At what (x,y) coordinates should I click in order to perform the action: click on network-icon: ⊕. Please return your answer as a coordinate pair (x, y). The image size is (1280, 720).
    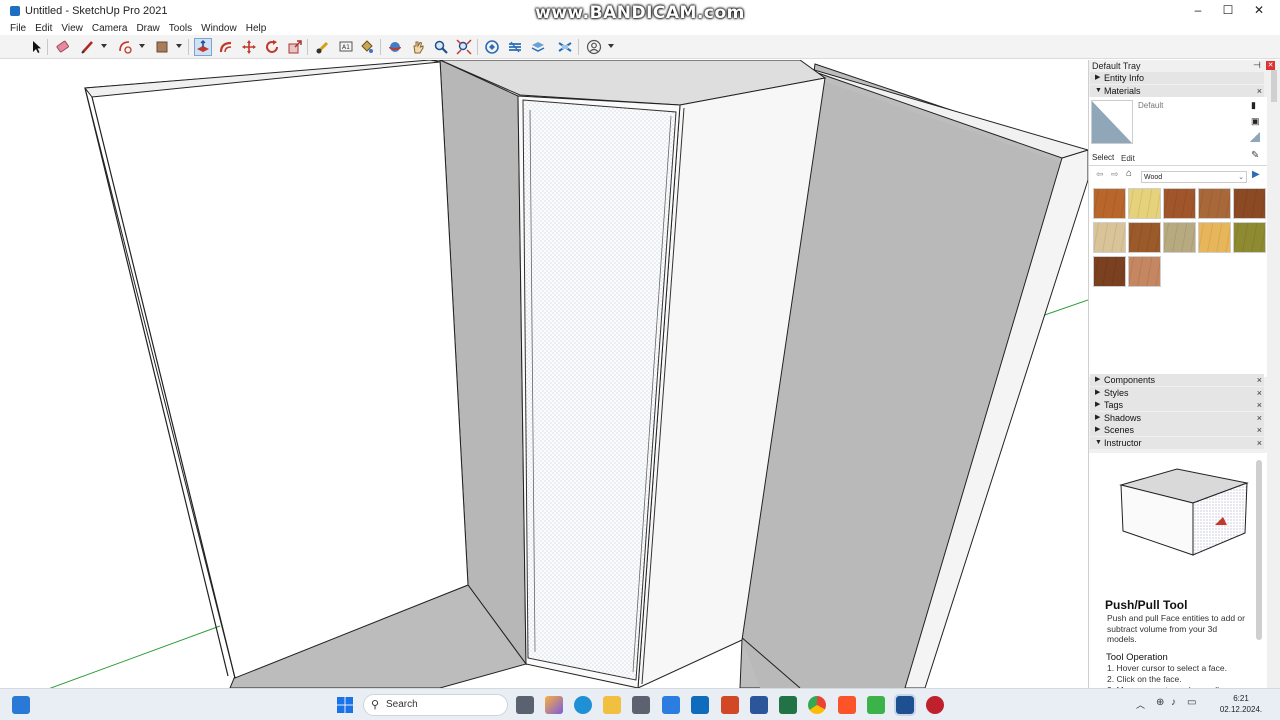
    Looking at the image, I should click on (1160, 702).